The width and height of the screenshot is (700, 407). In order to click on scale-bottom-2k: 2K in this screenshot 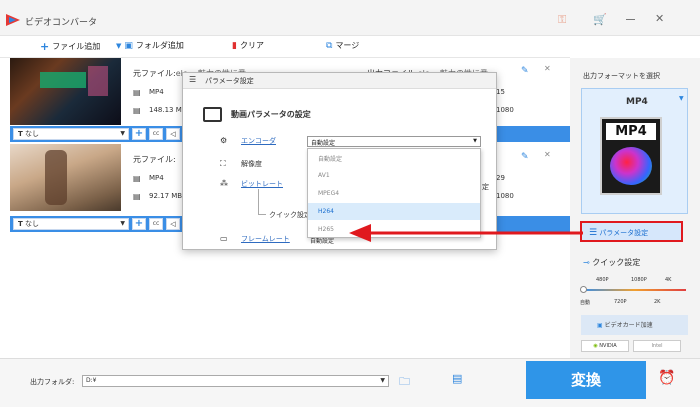, I will do `click(657, 302)`.